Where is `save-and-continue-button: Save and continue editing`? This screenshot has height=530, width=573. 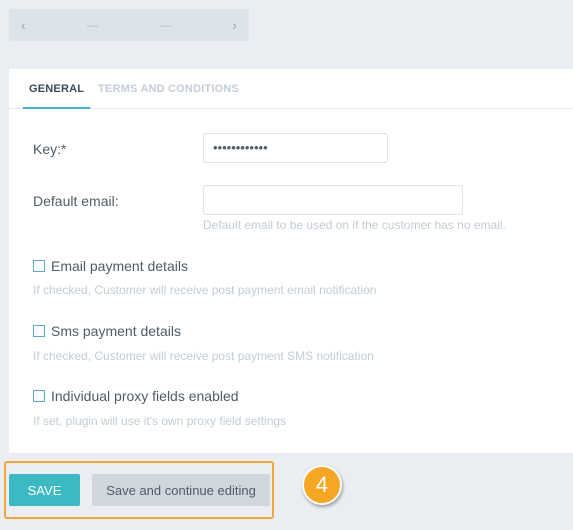 save-and-continue-button: Save and continue editing is located at coordinates (181, 490).